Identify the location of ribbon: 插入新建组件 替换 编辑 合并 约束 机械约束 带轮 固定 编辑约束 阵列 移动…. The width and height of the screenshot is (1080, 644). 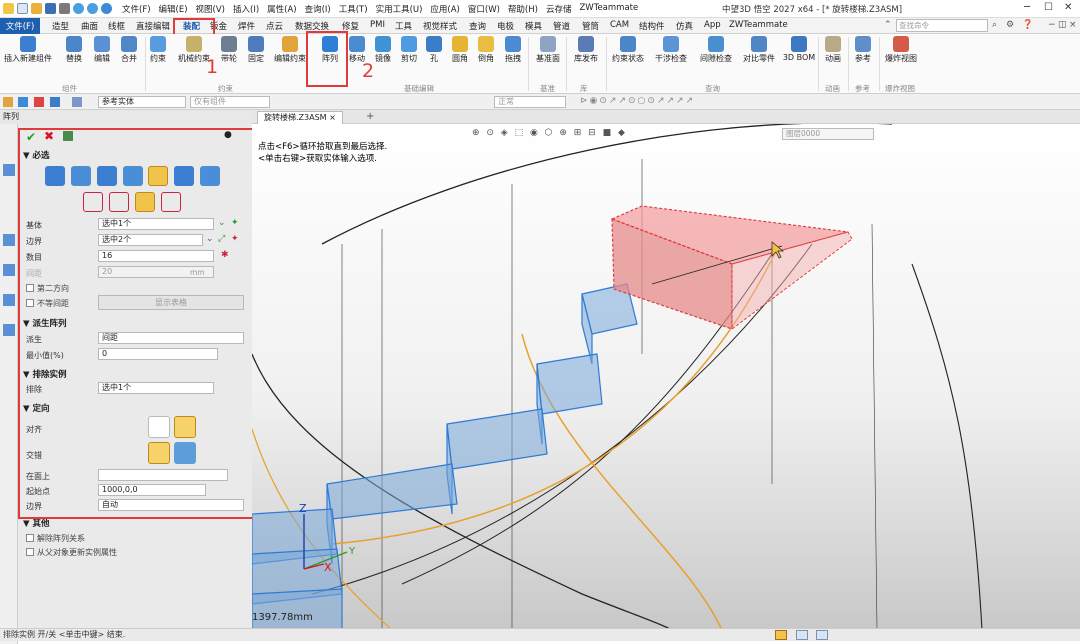
(540, 64).